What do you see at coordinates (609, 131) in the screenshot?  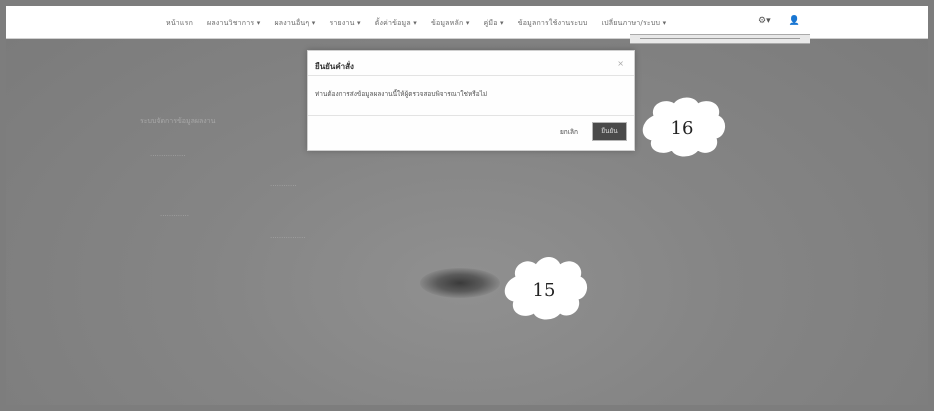 I see `ok-button: ยืนยัน` at bounding box center [609, 131].